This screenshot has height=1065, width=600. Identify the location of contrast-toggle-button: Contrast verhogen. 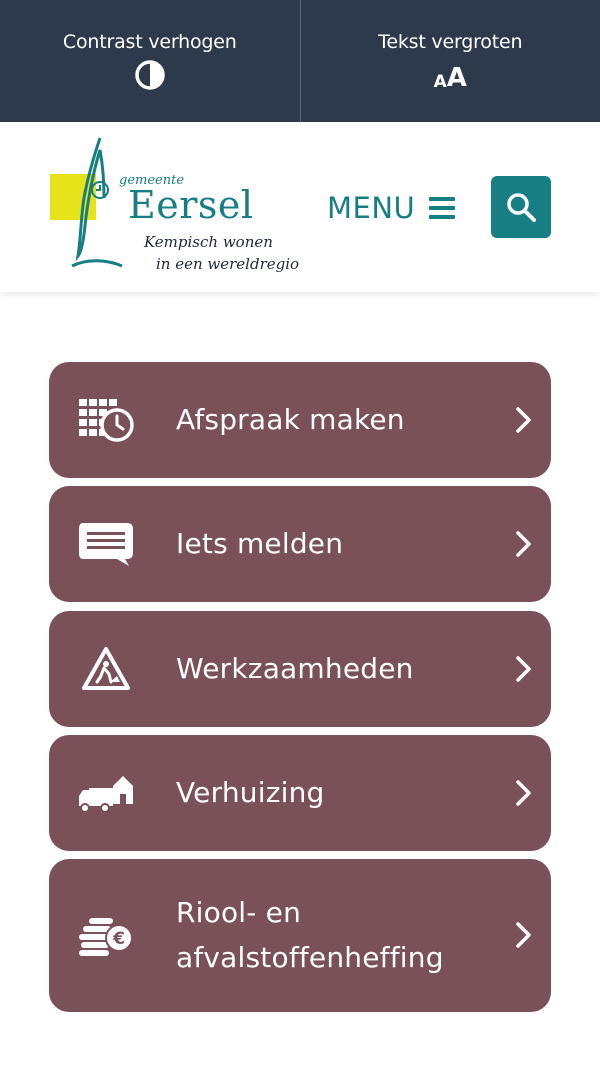
(150, 61).